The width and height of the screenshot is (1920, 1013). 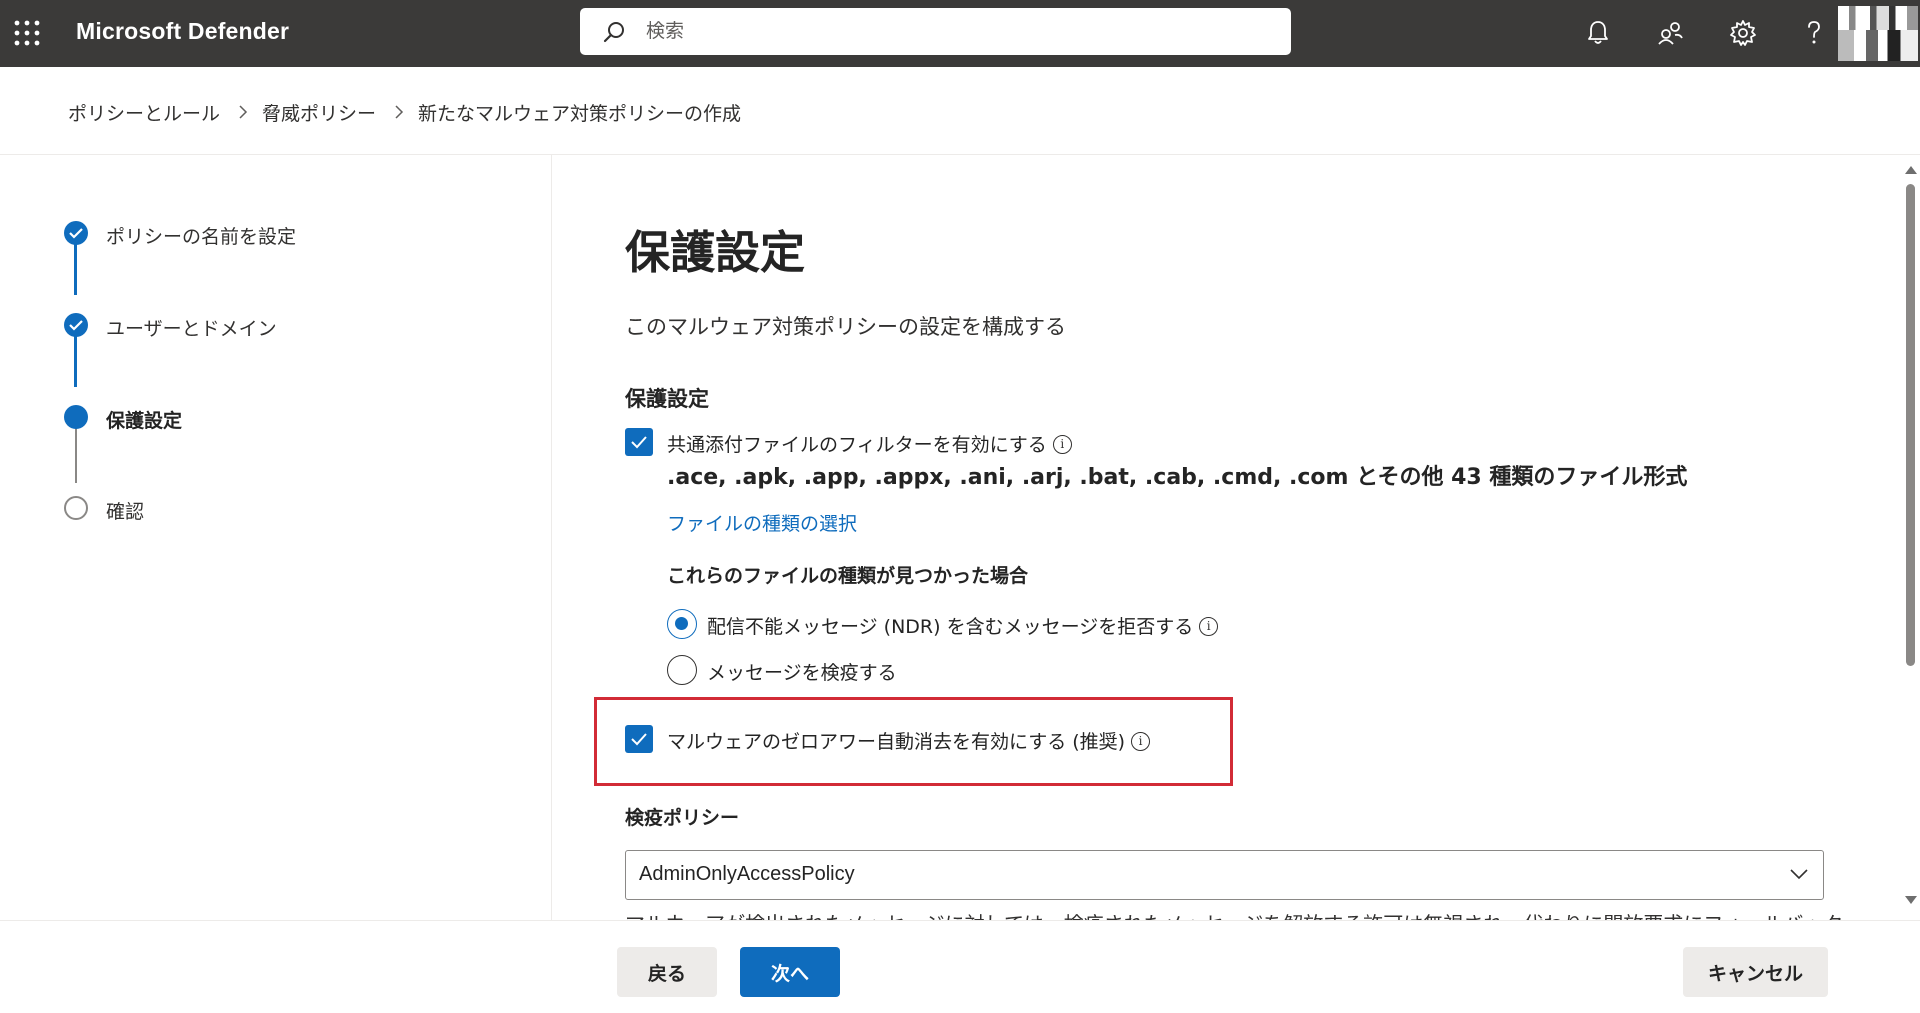 I want to click on highlight-box, so click(x=913, y=741).